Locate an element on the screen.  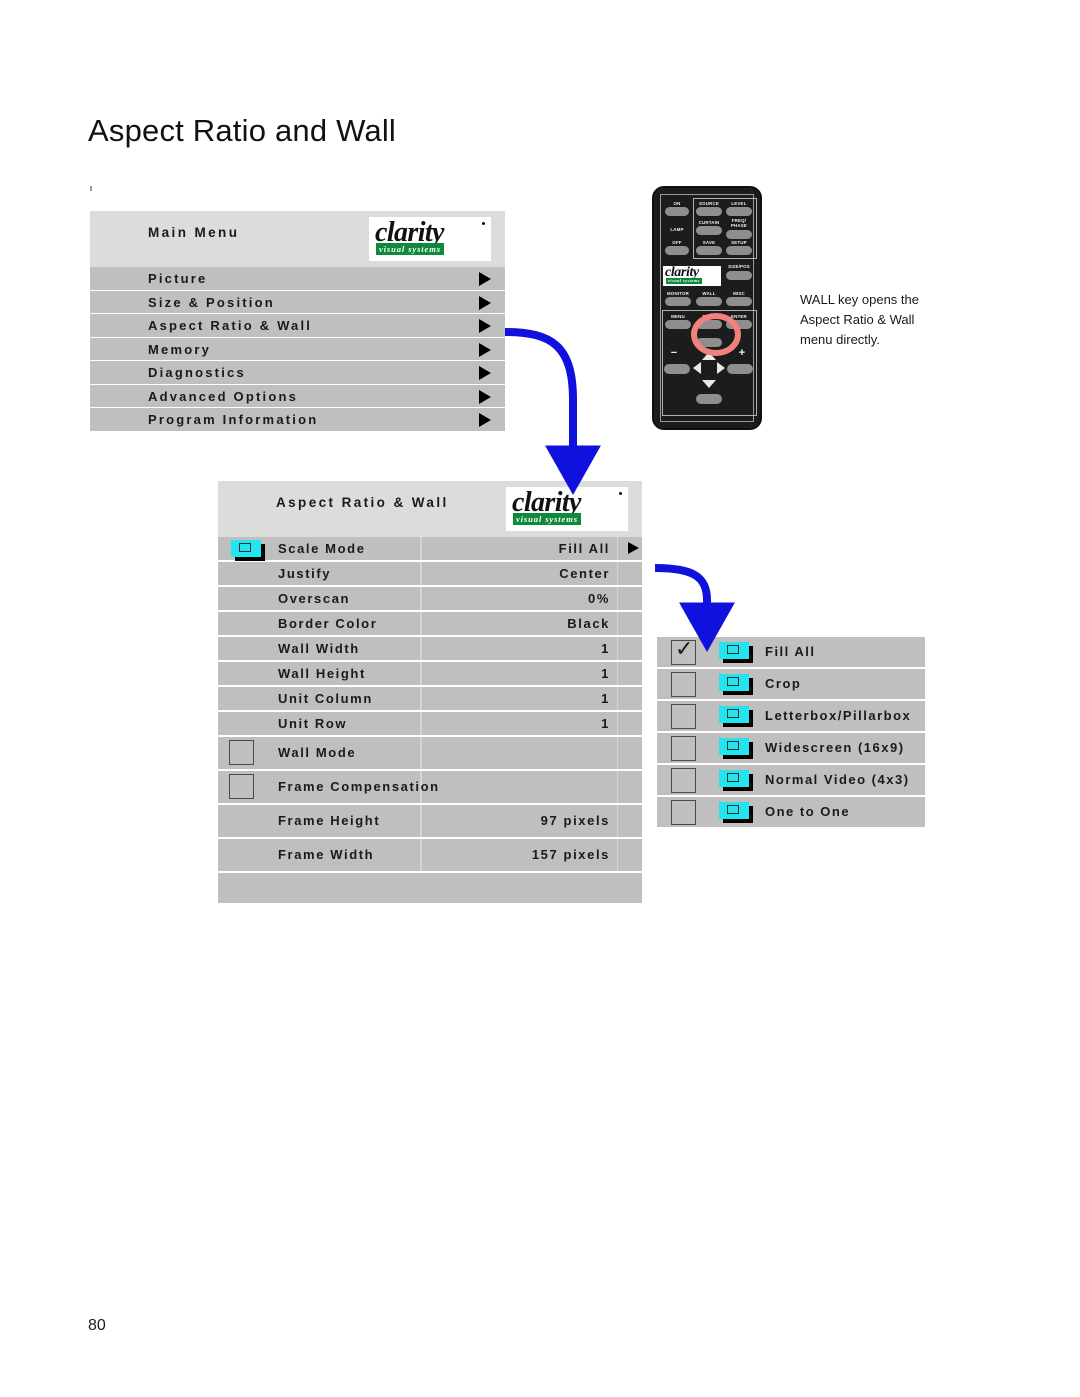
scale-mode-option-normal-video-4x3: Normal Video (4x3) is located at coordinates (791, 781).